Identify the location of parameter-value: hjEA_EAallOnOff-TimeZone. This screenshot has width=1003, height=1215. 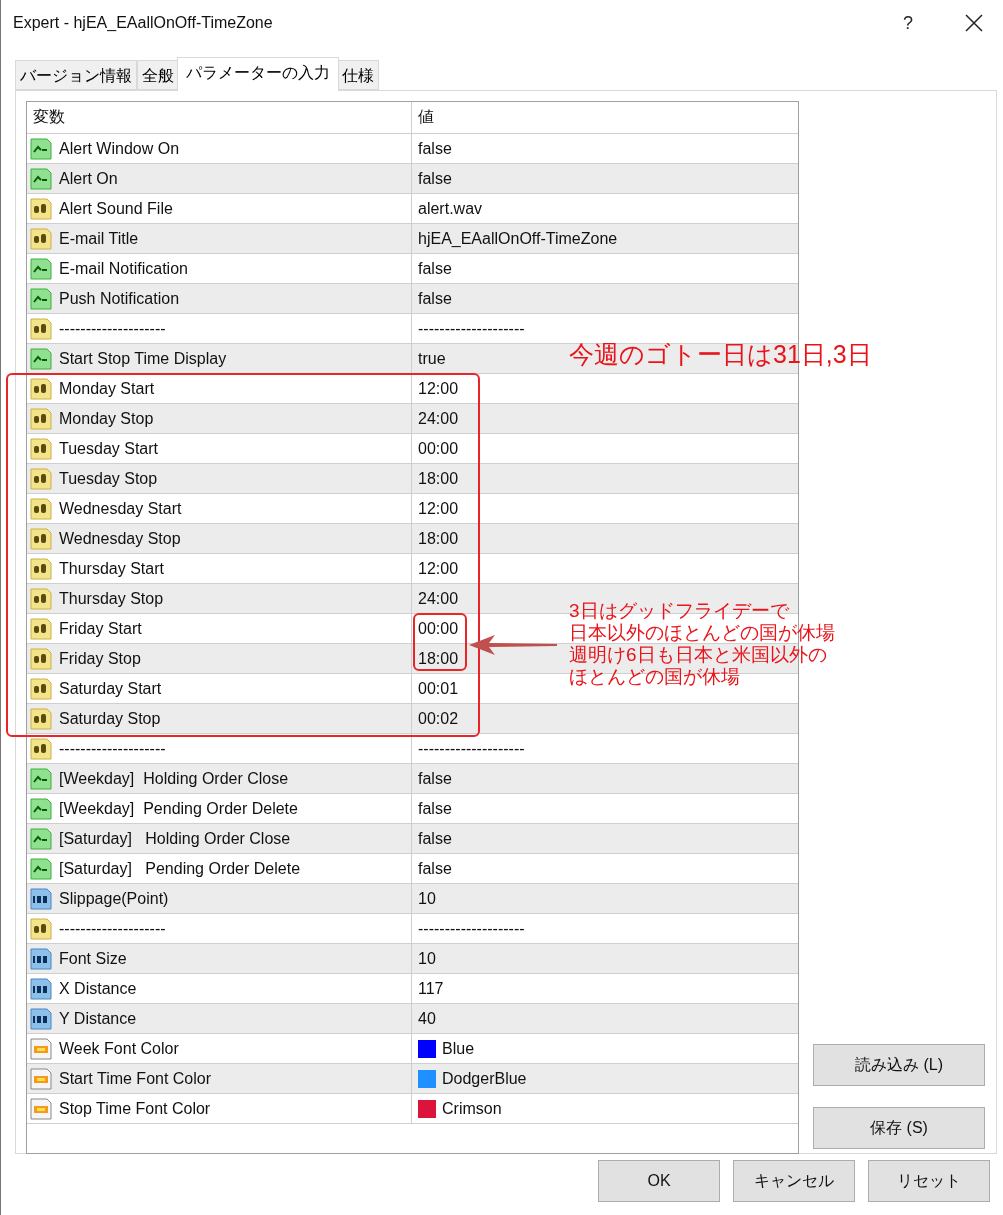
(518, 238).